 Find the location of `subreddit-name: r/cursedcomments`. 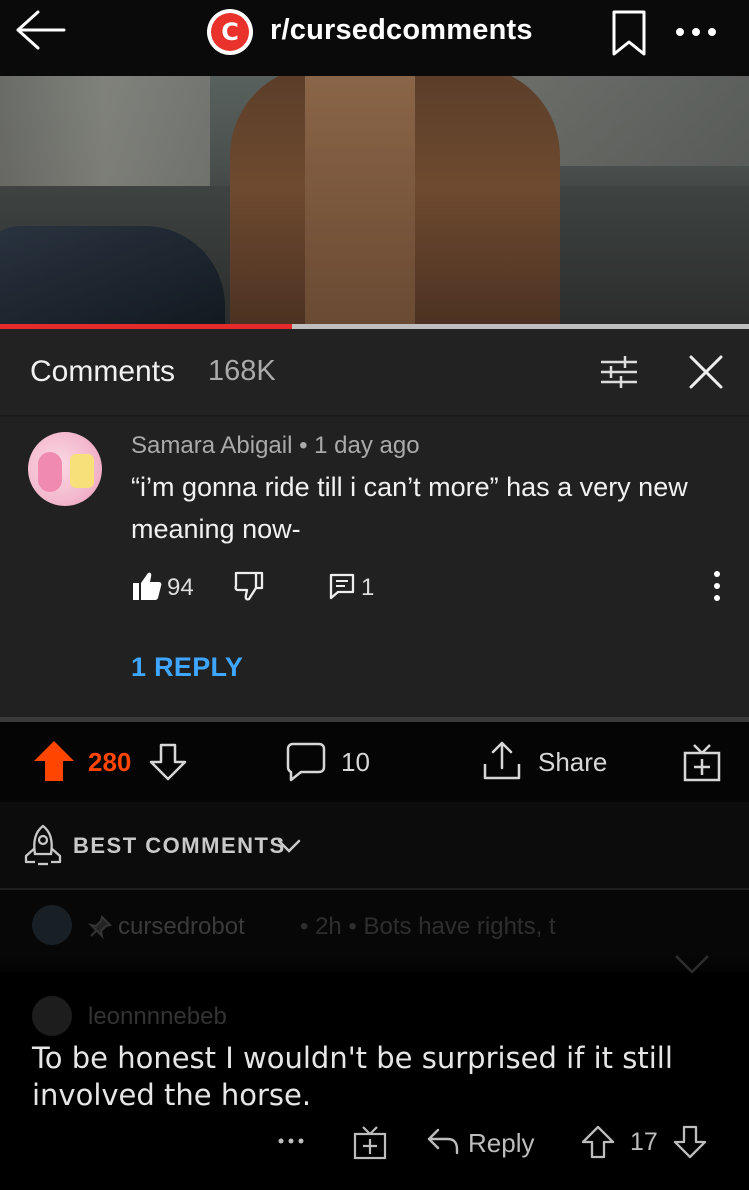

subreddit-name: r/cursedcomments is located at coordinates (401, 30).